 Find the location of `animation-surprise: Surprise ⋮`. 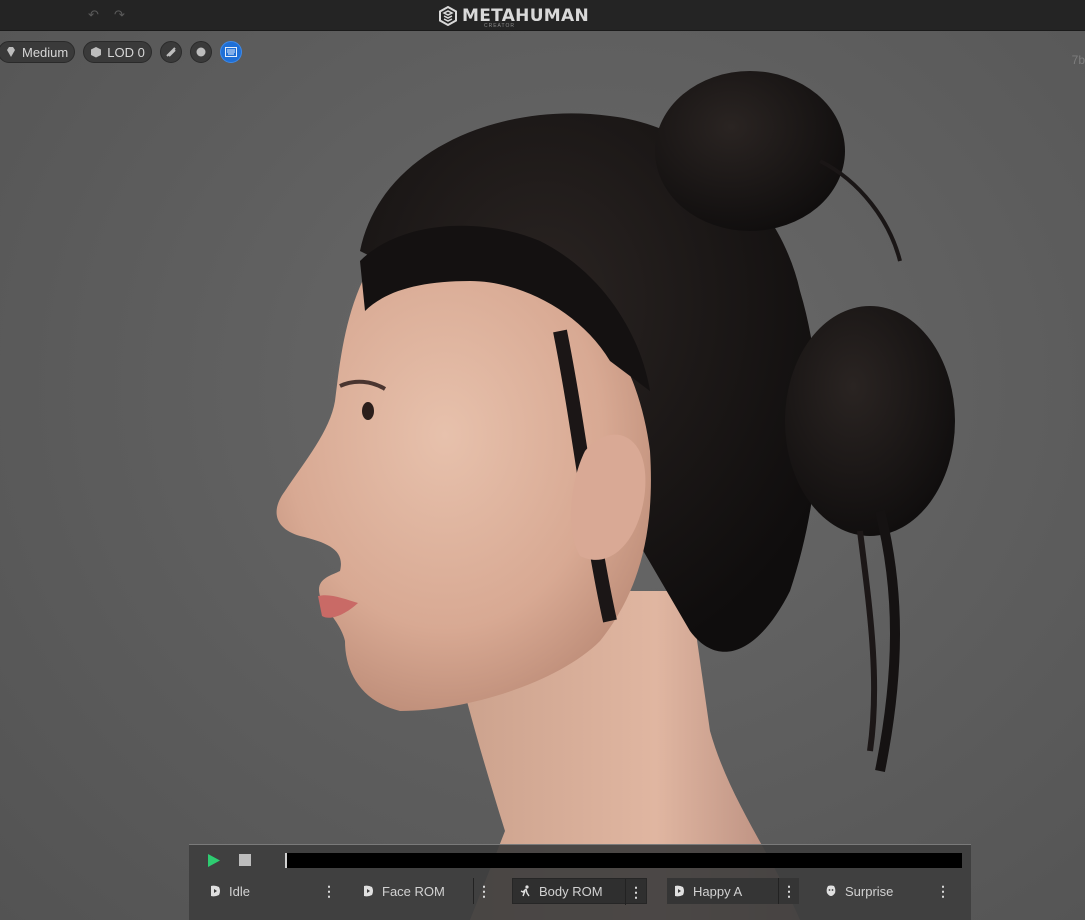

animation-surprise: Surprise ⋮ is located at coordinates (889, 891).